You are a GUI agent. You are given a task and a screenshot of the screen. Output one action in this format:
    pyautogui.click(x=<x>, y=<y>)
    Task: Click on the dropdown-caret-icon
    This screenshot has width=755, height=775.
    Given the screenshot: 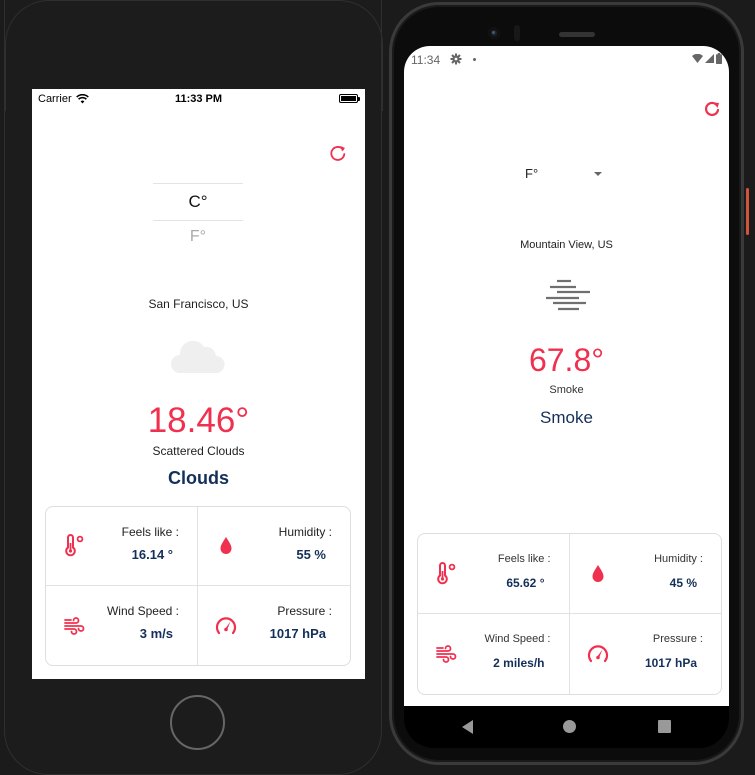 What is the action you would take?
    pyautogui.click(x=598, y=174)
    